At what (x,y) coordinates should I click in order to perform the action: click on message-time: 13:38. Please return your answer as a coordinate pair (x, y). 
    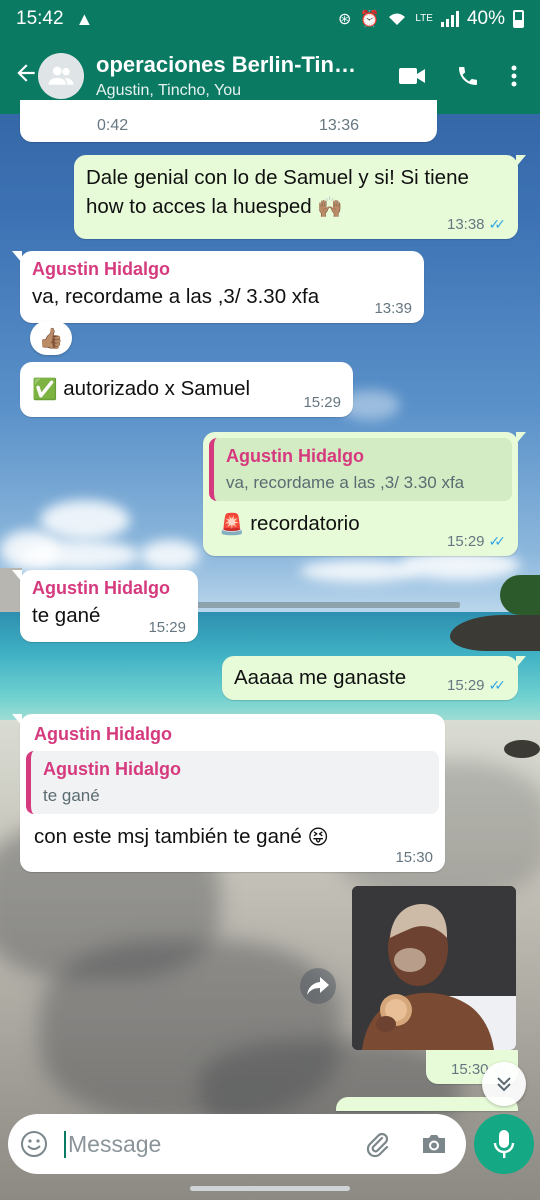
    Looking at the image, I should click on (465, 224).